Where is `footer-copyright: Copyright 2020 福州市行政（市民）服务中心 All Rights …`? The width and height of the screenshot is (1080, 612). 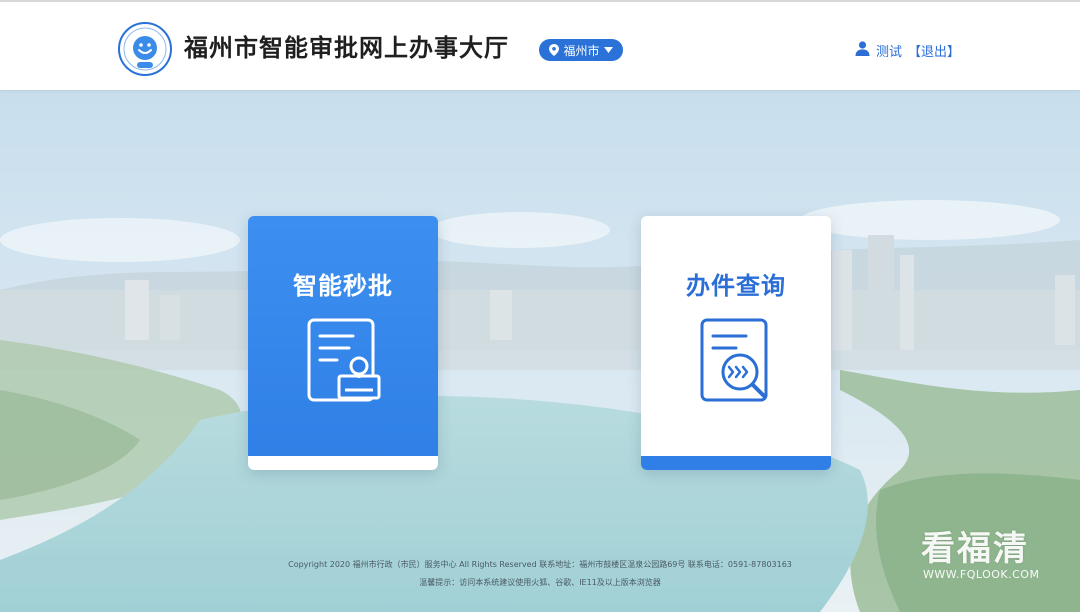
footer-copyright: Copyright 2020 福州市行政（市民）服务中心 All Rights … is located at coordinates (540, 564).